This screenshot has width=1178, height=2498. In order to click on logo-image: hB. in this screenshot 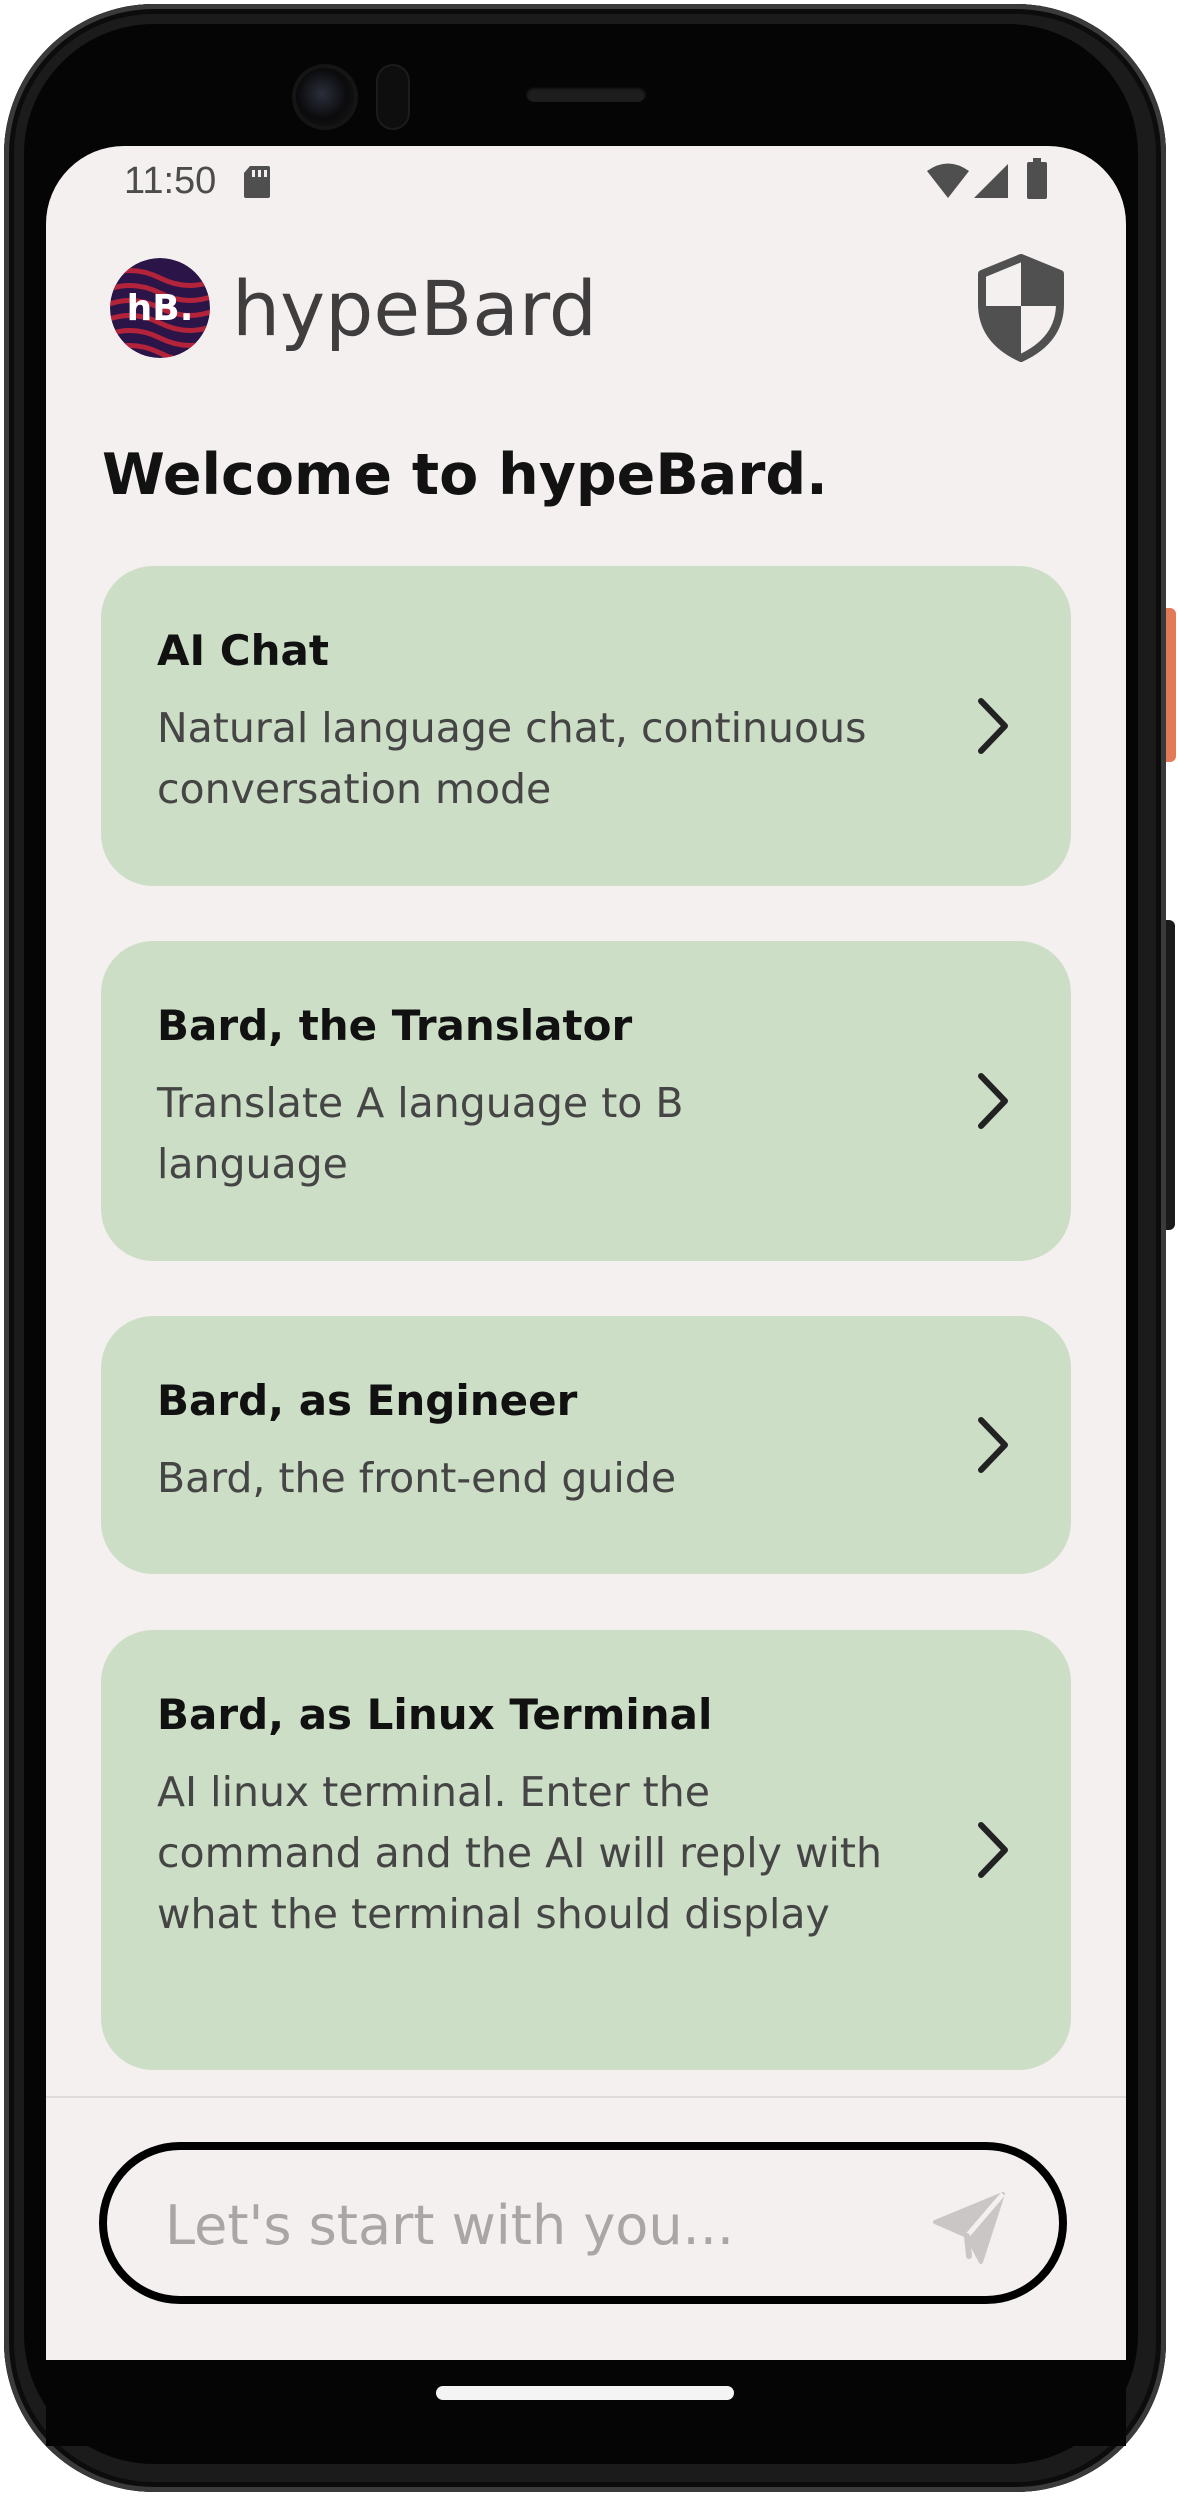, I will do `click(160, 308)`.